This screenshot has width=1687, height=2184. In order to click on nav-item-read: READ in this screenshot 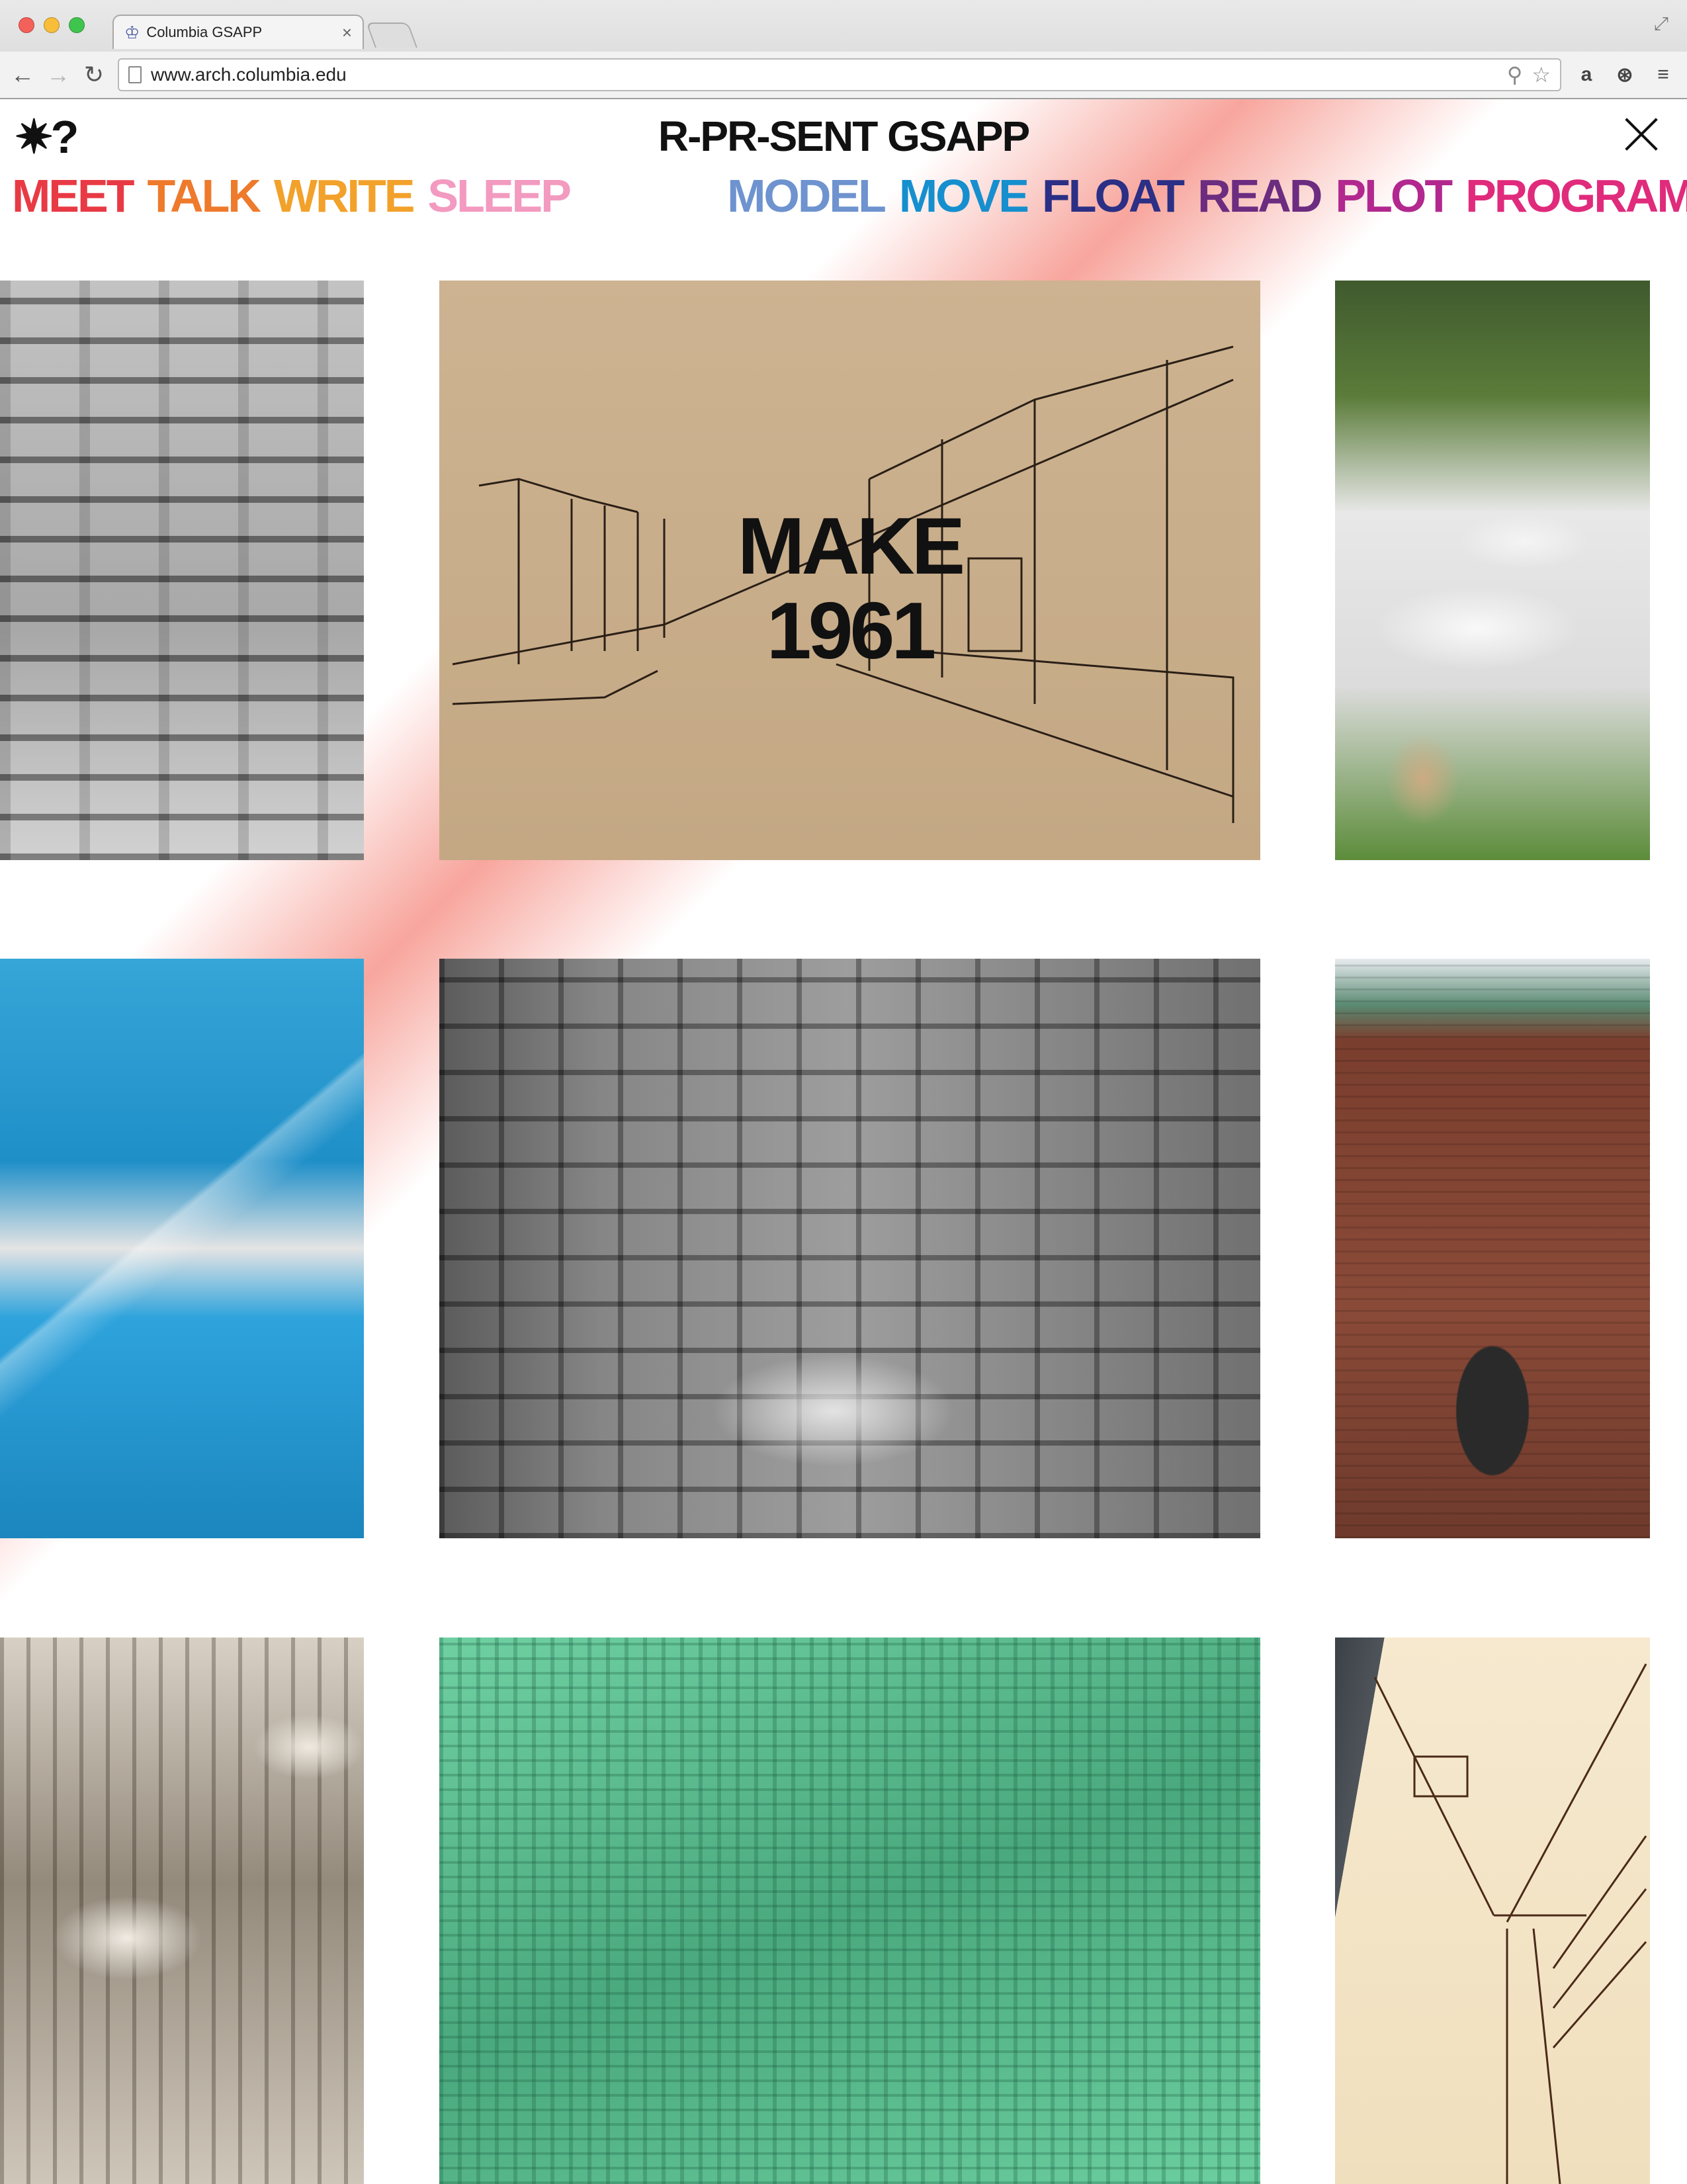, I will do `click(1260, 196)`.